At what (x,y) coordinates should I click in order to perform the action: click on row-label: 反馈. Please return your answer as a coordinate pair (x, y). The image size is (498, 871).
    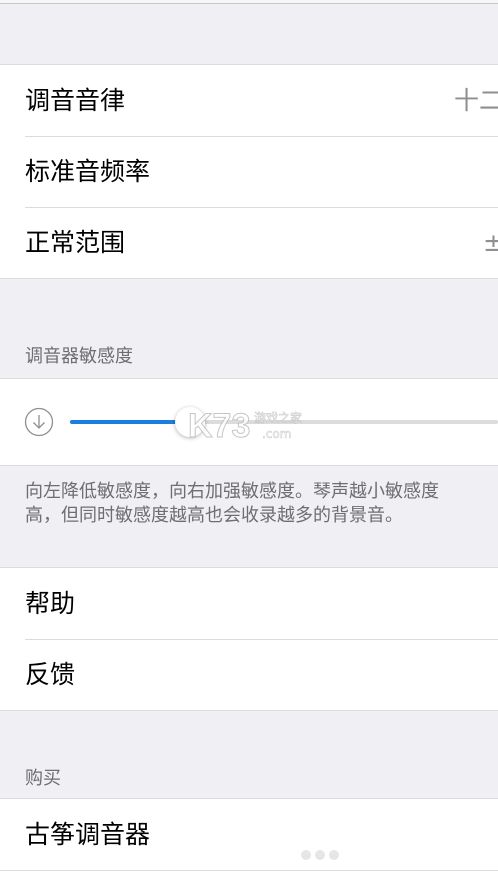
    Looking at the image, I should click on (50, 674).